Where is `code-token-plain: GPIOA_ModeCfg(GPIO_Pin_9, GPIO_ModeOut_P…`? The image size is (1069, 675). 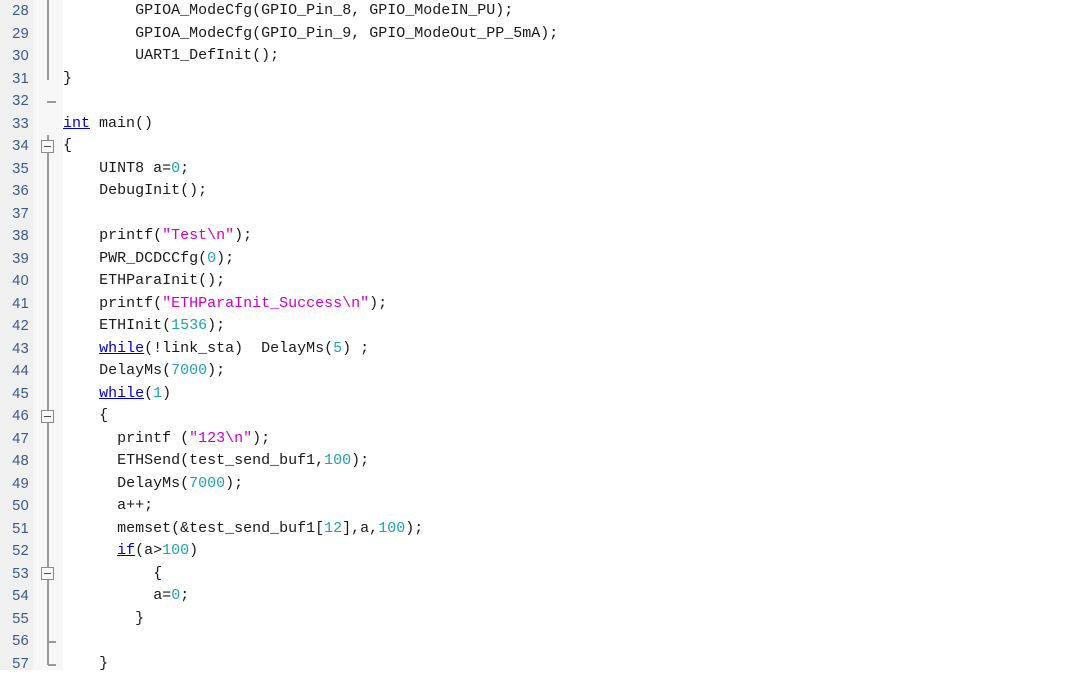 code-token-plain: GPIOA_ModeCfg(GPIO_Pin_9, GPIO_ModeOut_P… is located at coordinates (346, 33).